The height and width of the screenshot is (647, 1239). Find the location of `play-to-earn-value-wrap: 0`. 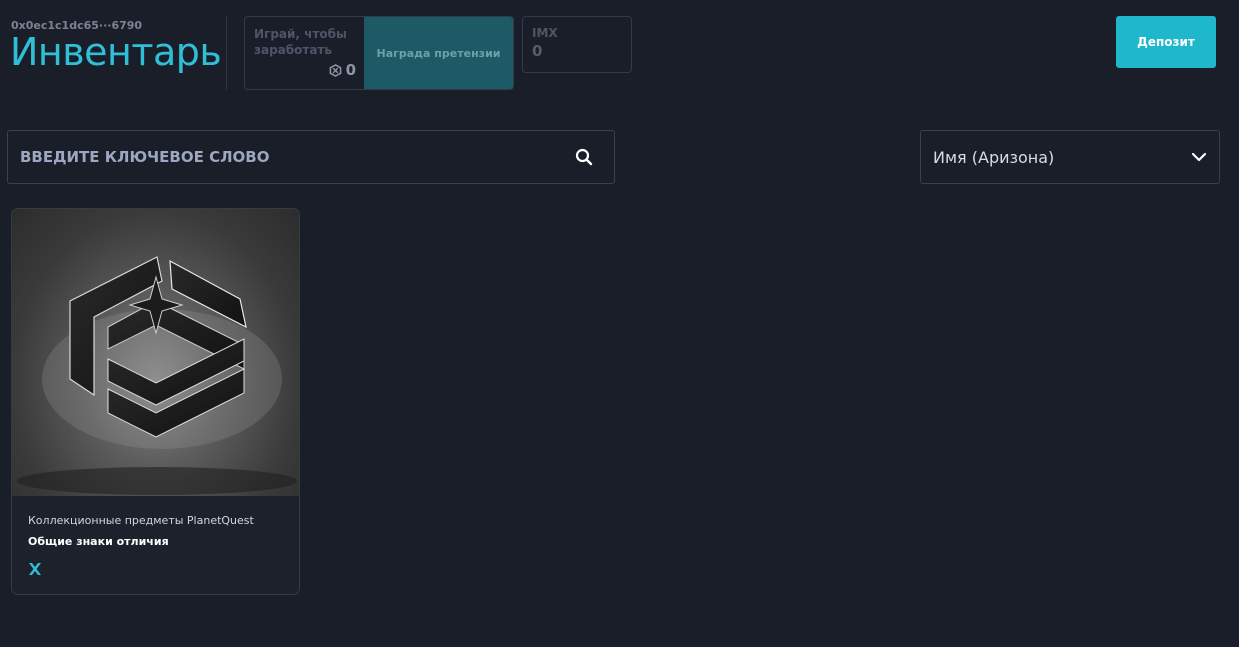

play-to-earn-value-wrap: 0 is located at coordinates (342, 70).